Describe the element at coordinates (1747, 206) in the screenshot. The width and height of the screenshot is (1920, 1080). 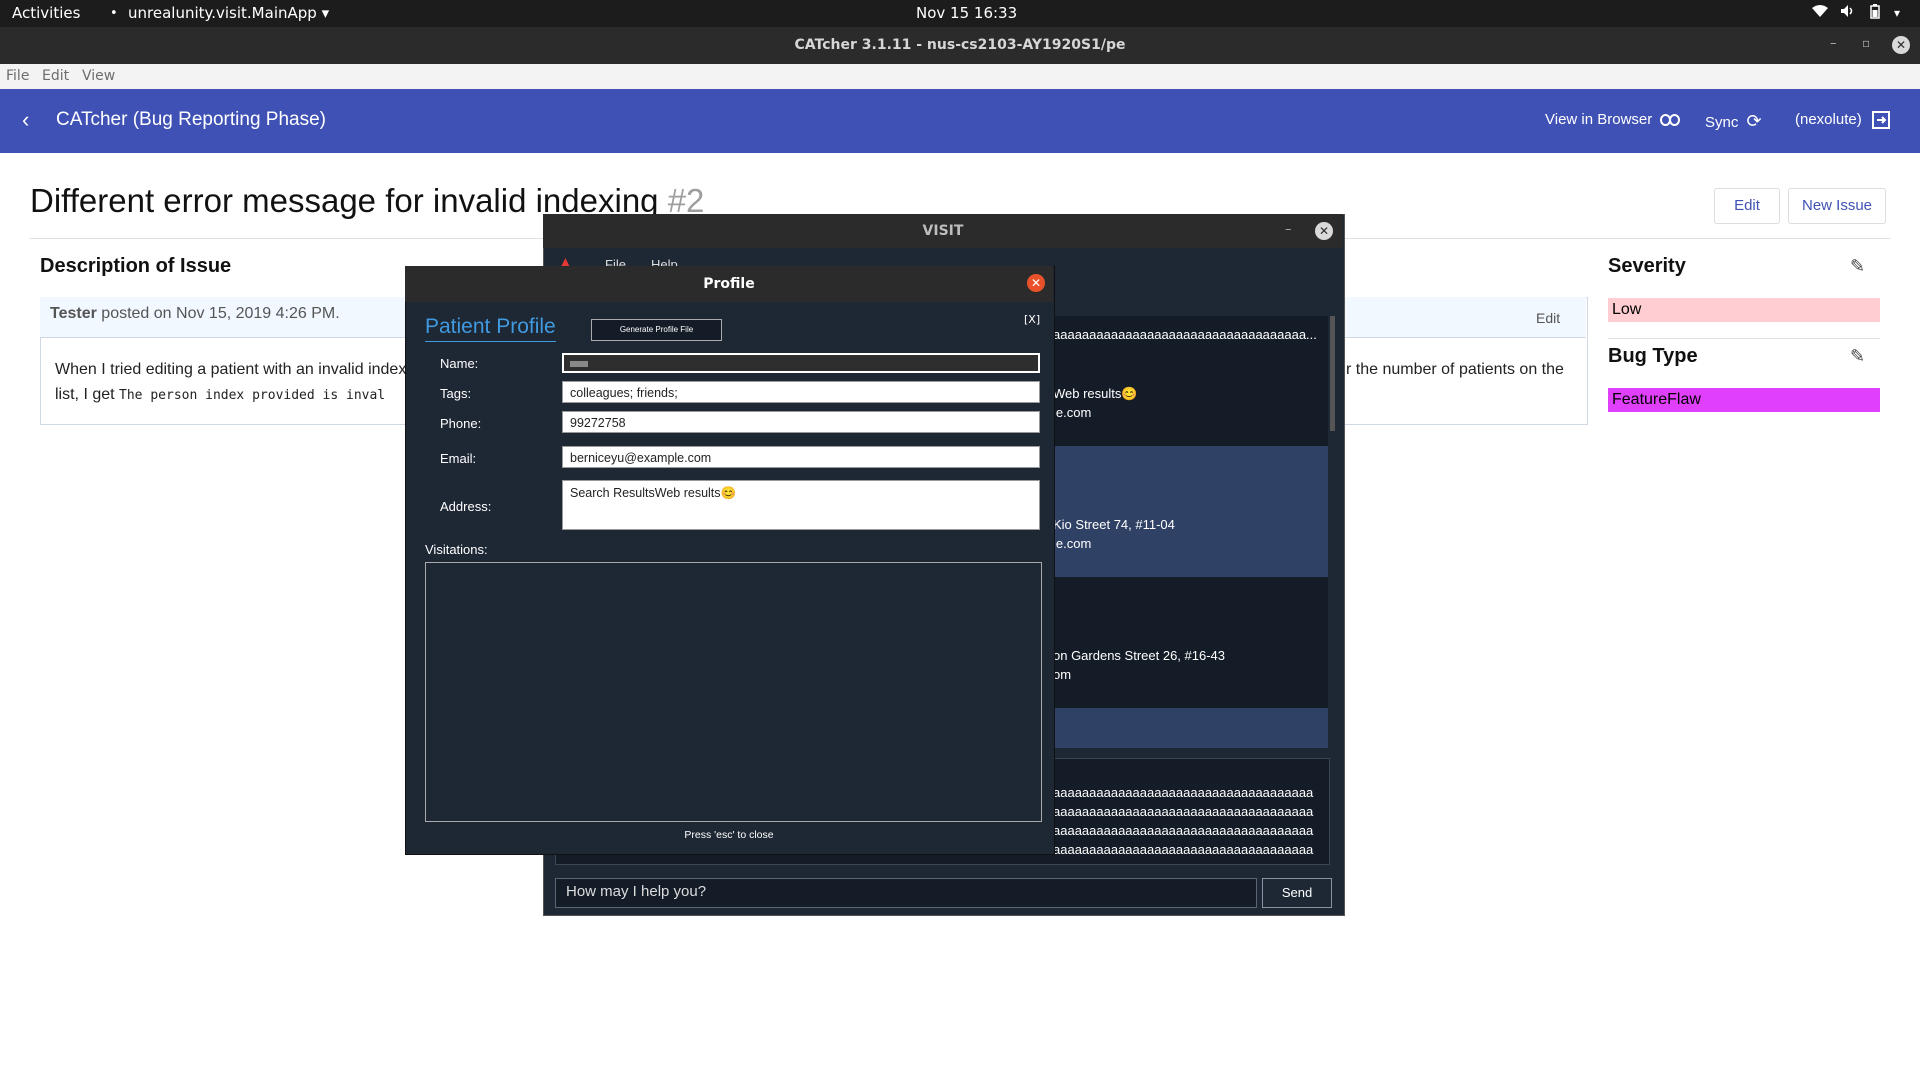
I see `edit-title-button: Edit` at that location.